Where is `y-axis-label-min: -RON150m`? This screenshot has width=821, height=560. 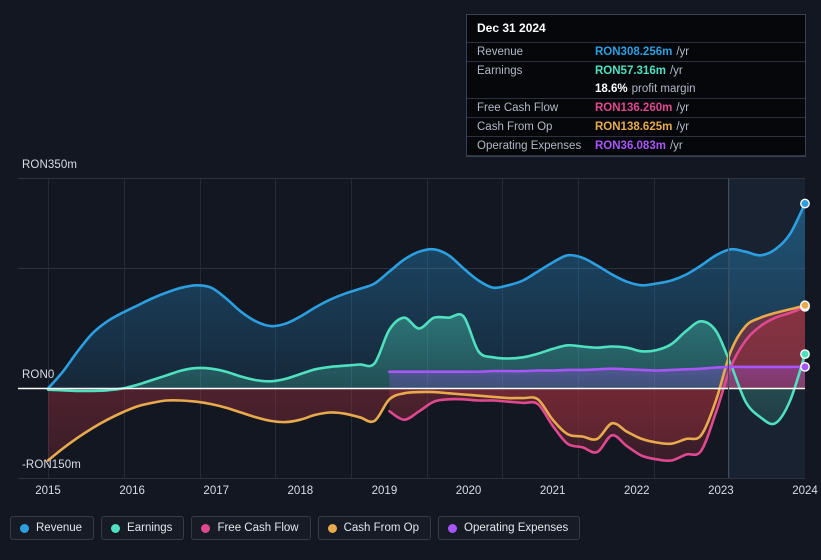
y-axis-label-min: -RON150m is located at coordinates (51, 465).